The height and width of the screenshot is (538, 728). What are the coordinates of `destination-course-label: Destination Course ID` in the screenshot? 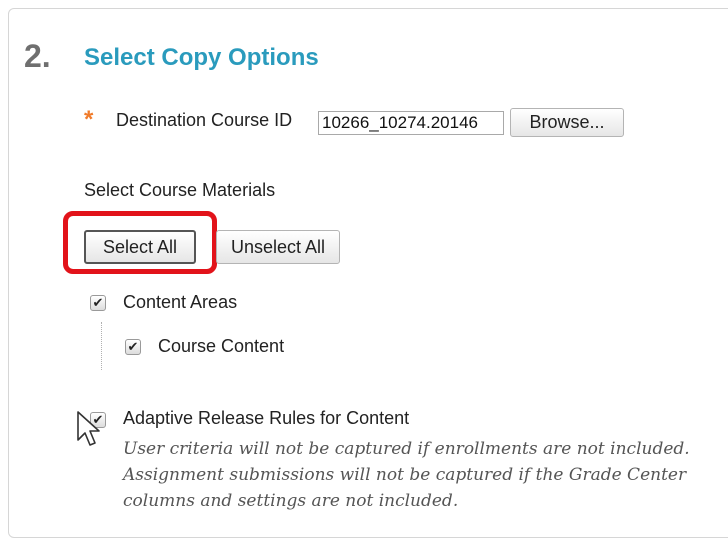 It's located at (204, 120).